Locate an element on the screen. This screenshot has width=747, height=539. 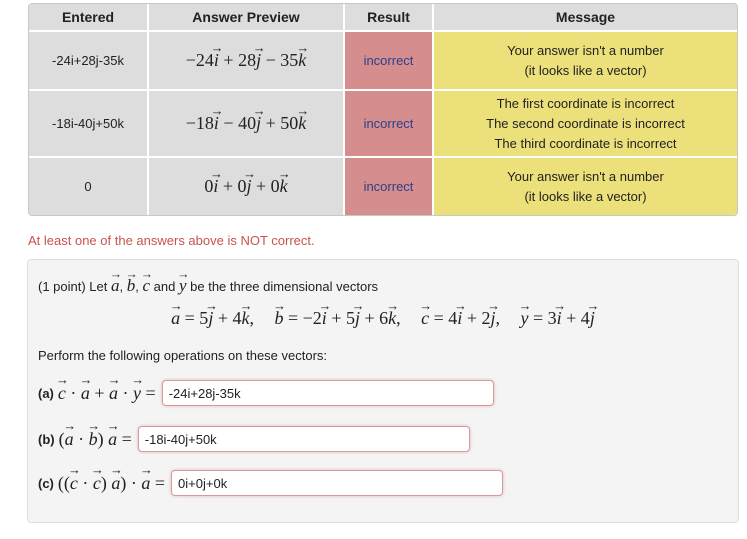
points-label: (1 point) Let is located at coordinates (73, 286).